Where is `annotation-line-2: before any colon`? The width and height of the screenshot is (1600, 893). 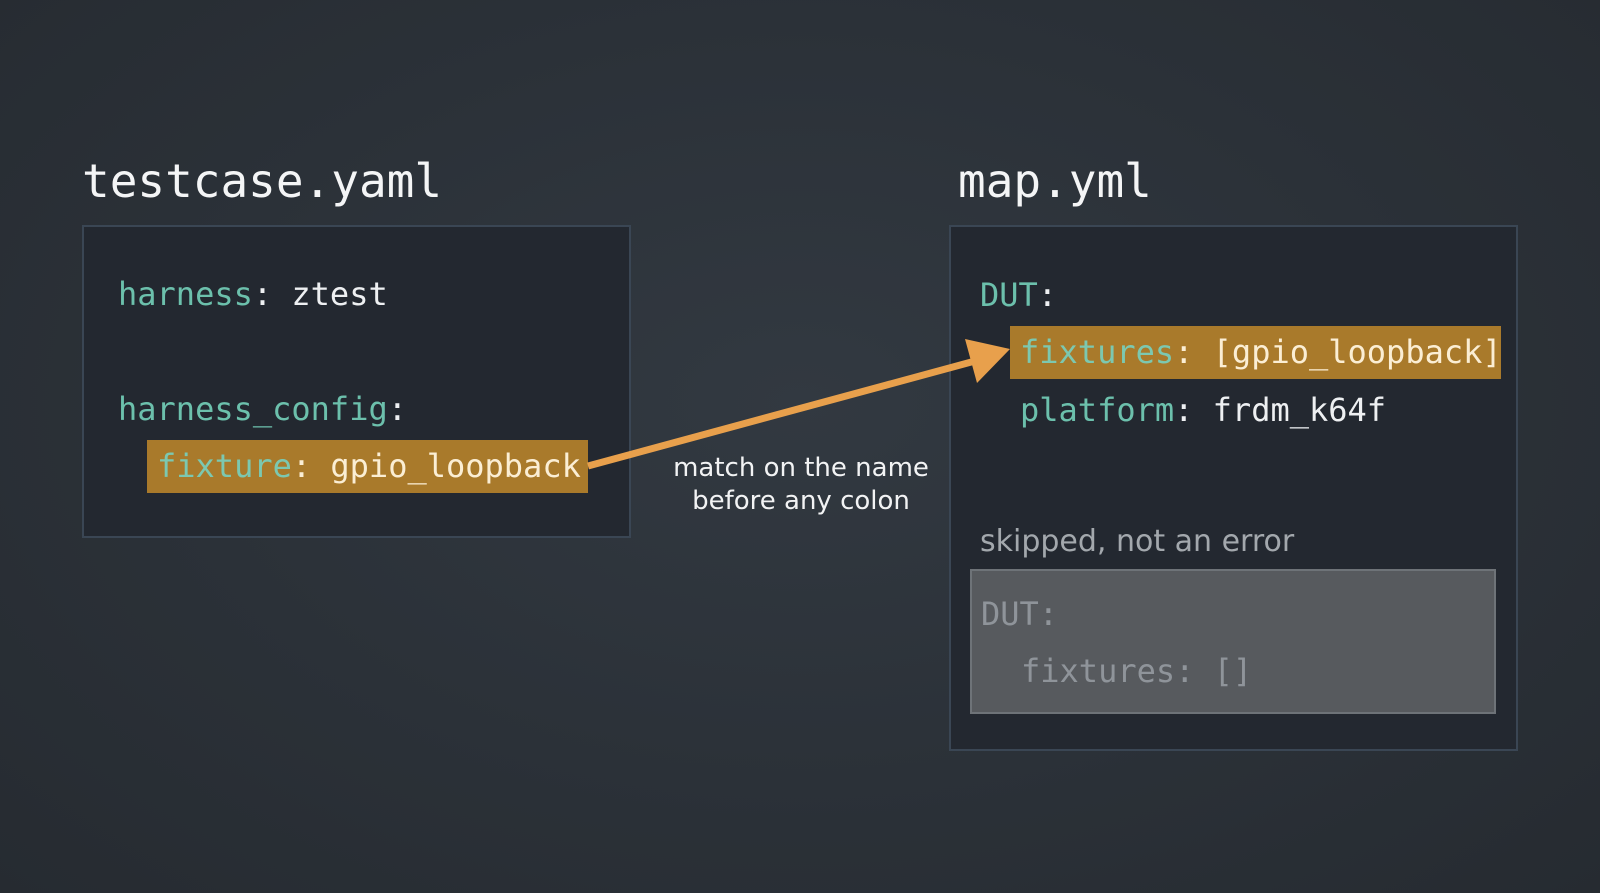
annotation-line-2: before any colon is located at coordinates (801, 500).